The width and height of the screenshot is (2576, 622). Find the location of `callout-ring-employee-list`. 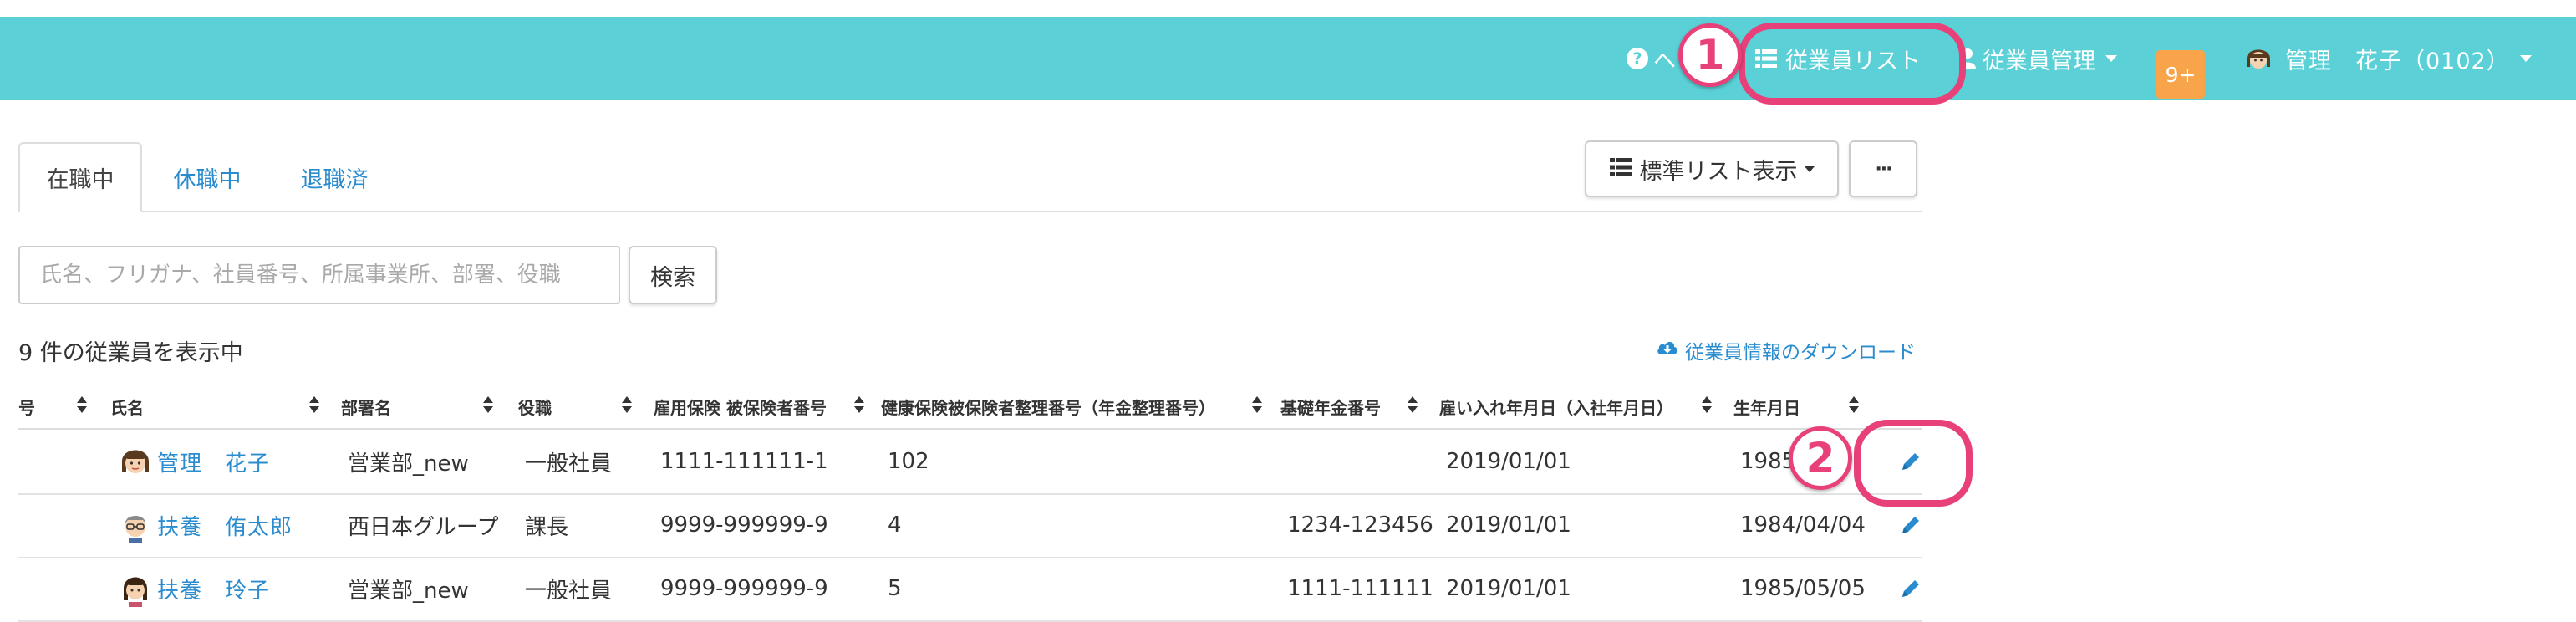

callout-ring-employee-list is located at coordinates (1852, 64).